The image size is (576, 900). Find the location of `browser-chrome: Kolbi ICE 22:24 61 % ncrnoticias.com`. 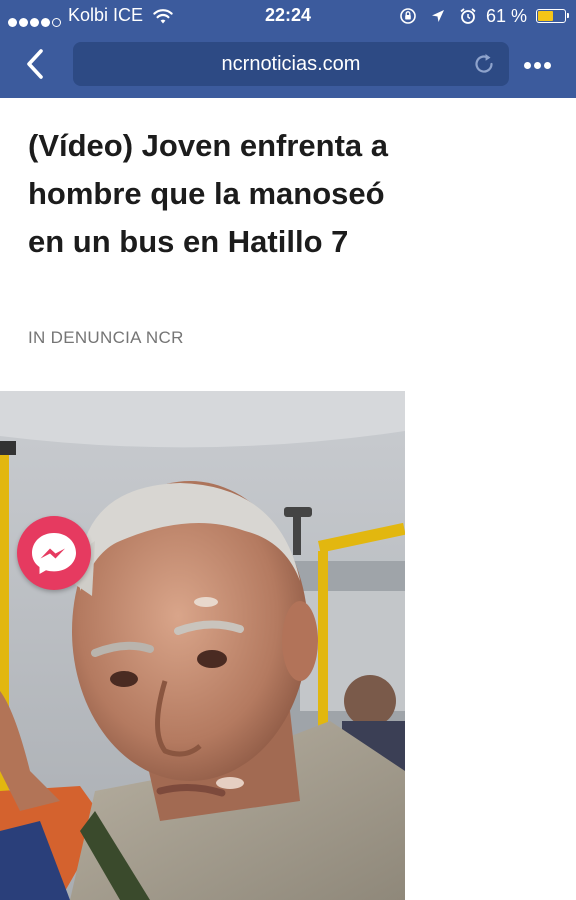

browser-chrome: Kolbi ICE 22:24 61 % ncrnoticias.com is located at coordinates (288, 49).